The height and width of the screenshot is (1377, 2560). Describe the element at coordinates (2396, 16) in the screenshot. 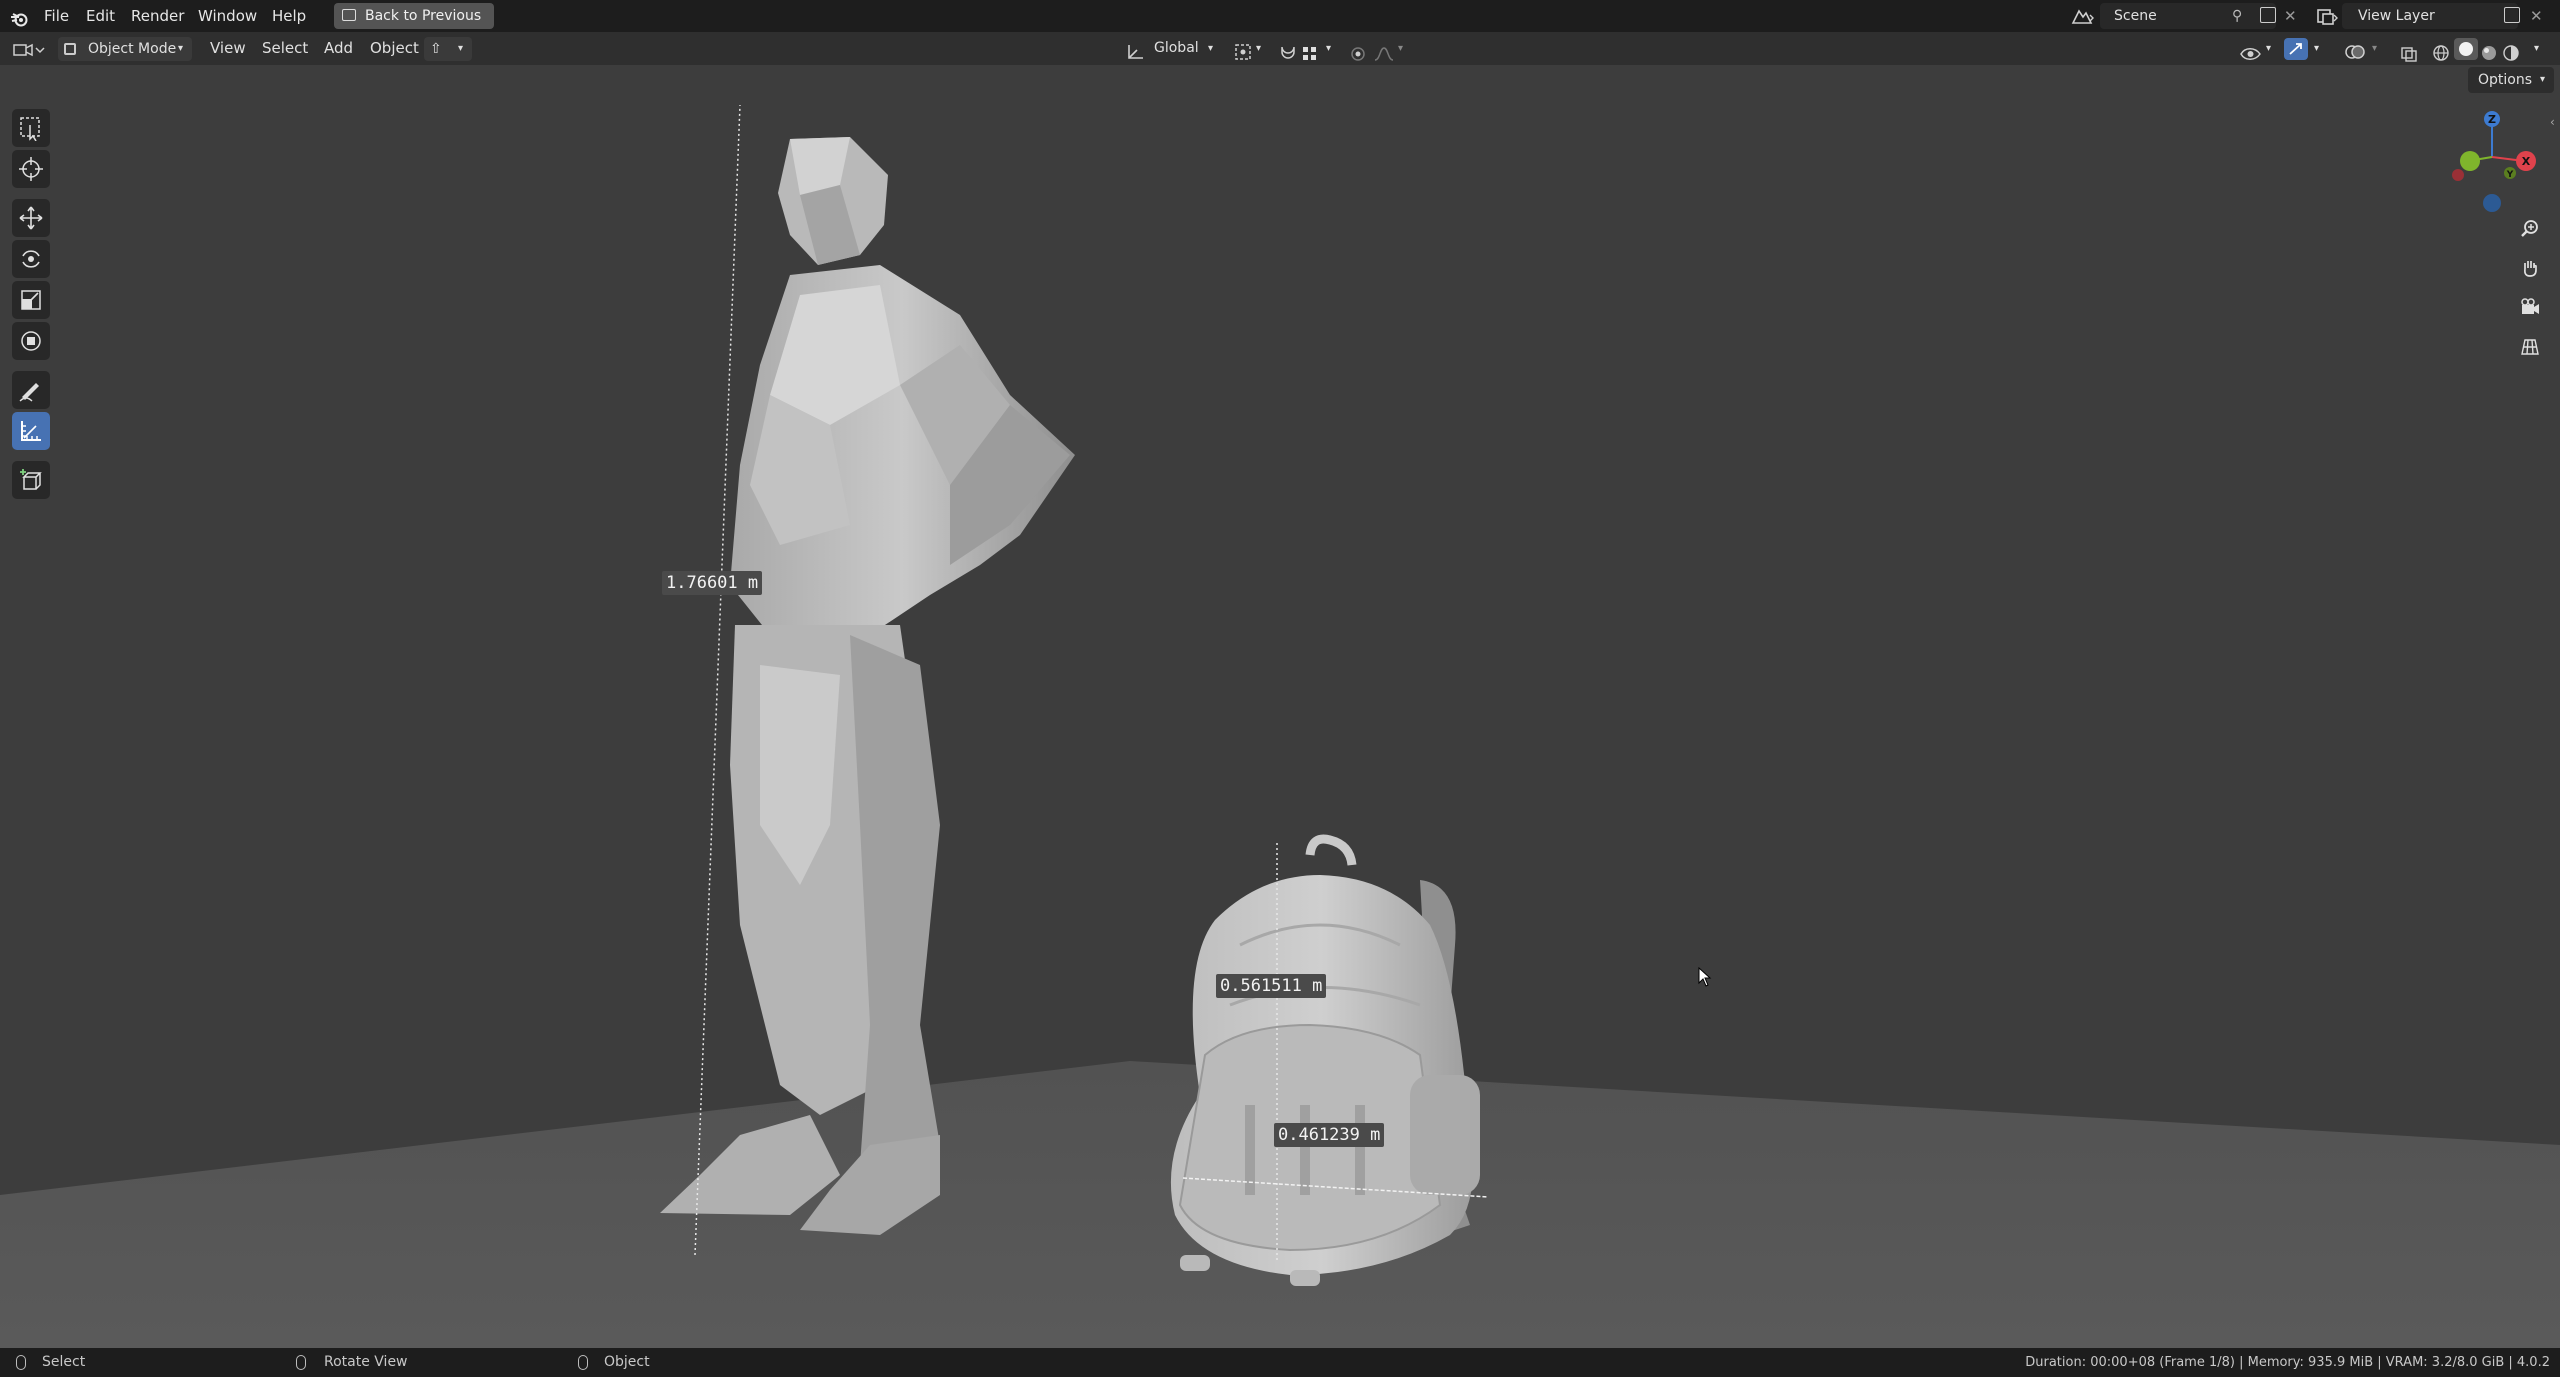

I see `view-layer-name: View Layer` at that location.